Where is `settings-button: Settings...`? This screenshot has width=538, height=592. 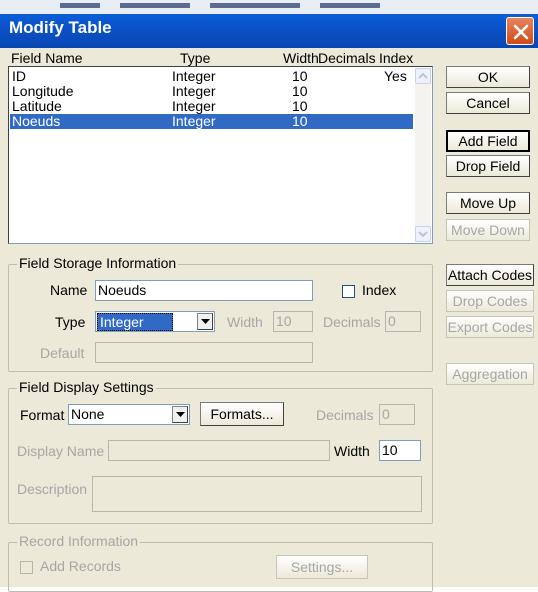
settings-button: Settings... is located at coordinates (322, 567).